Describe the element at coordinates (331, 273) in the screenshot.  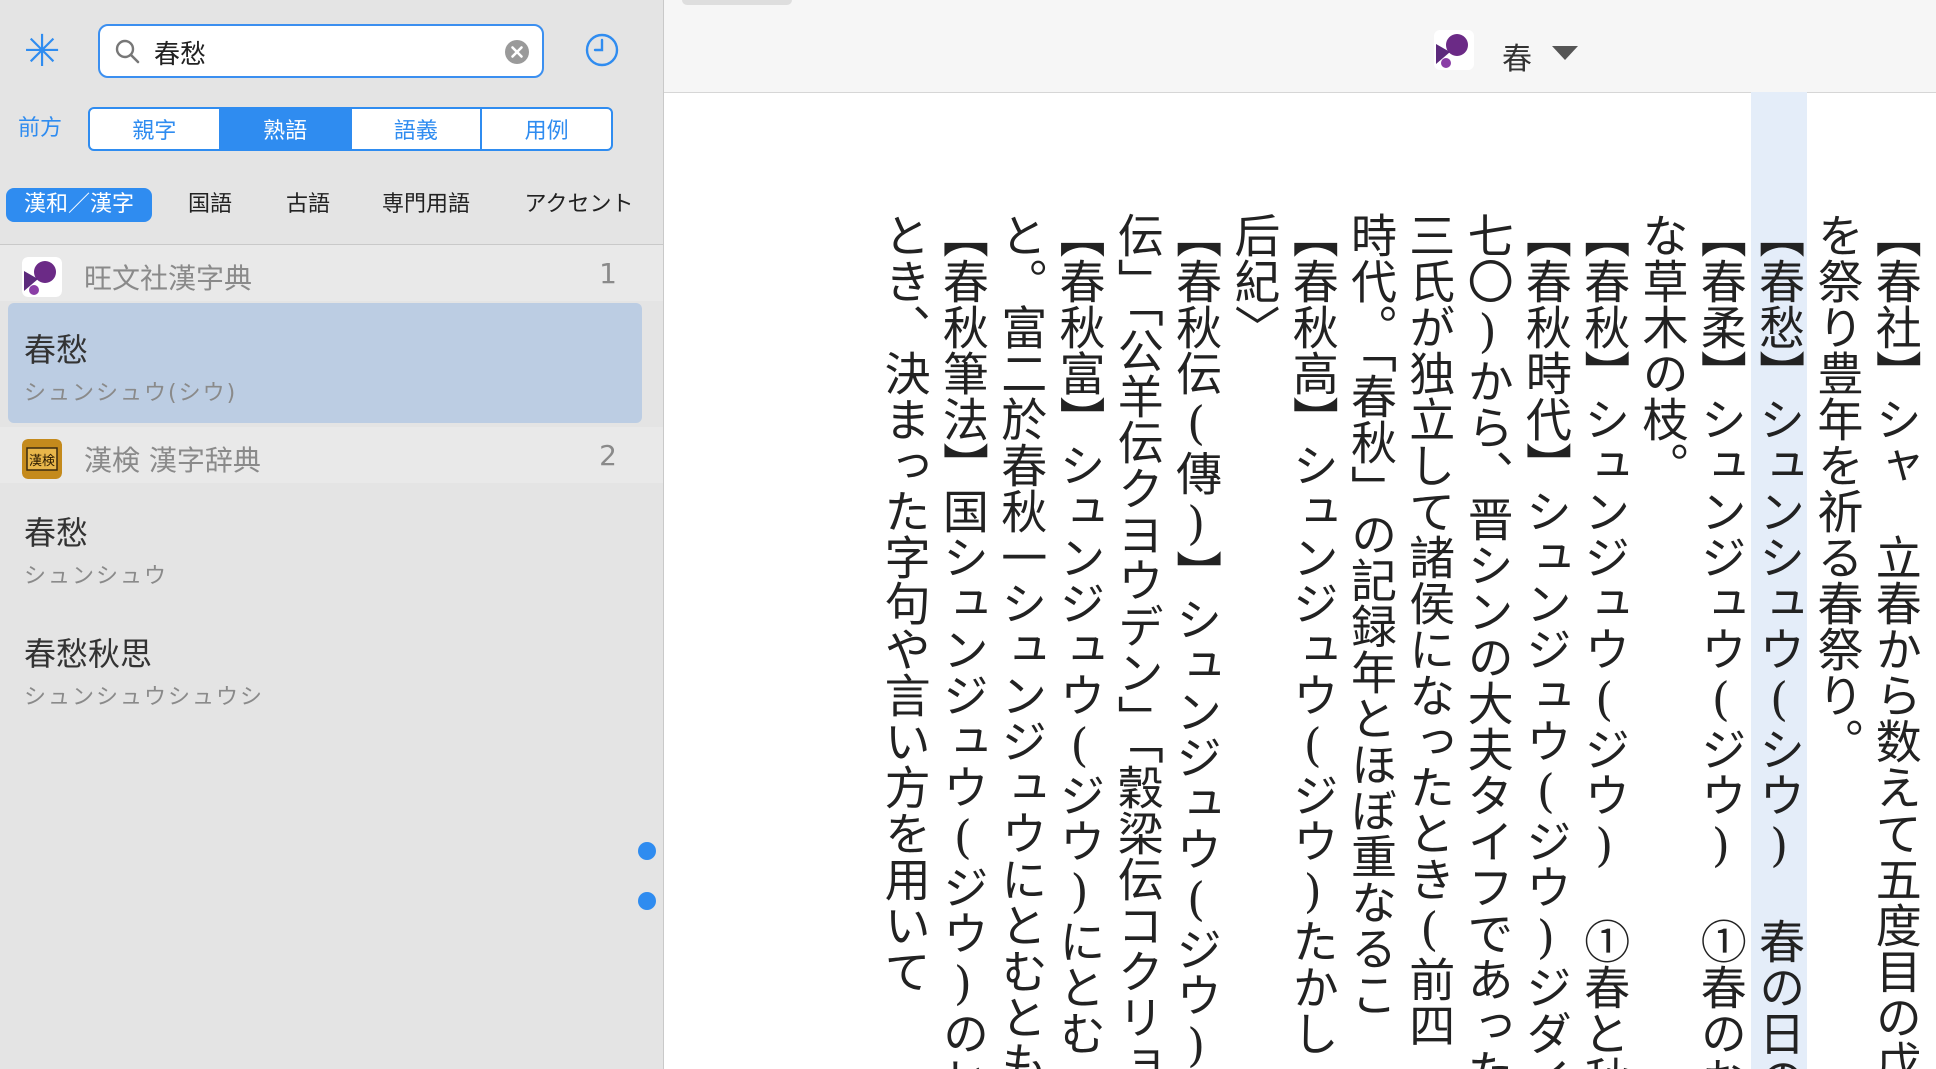
I see `dictionary-header-obunsha: 旺文社漢字典 1` at that location.